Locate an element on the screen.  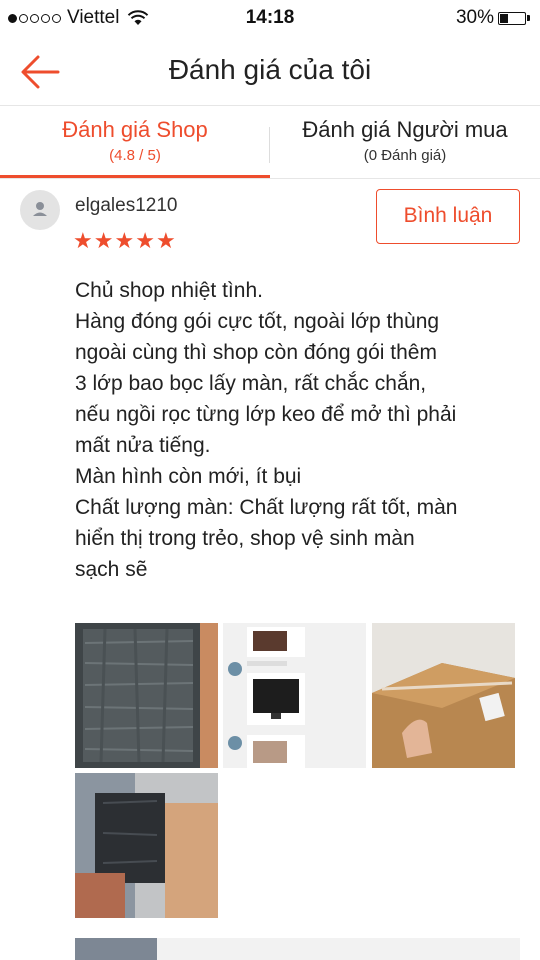
review-line: mất nửa tiếng. is located at coordinates (143, 445).